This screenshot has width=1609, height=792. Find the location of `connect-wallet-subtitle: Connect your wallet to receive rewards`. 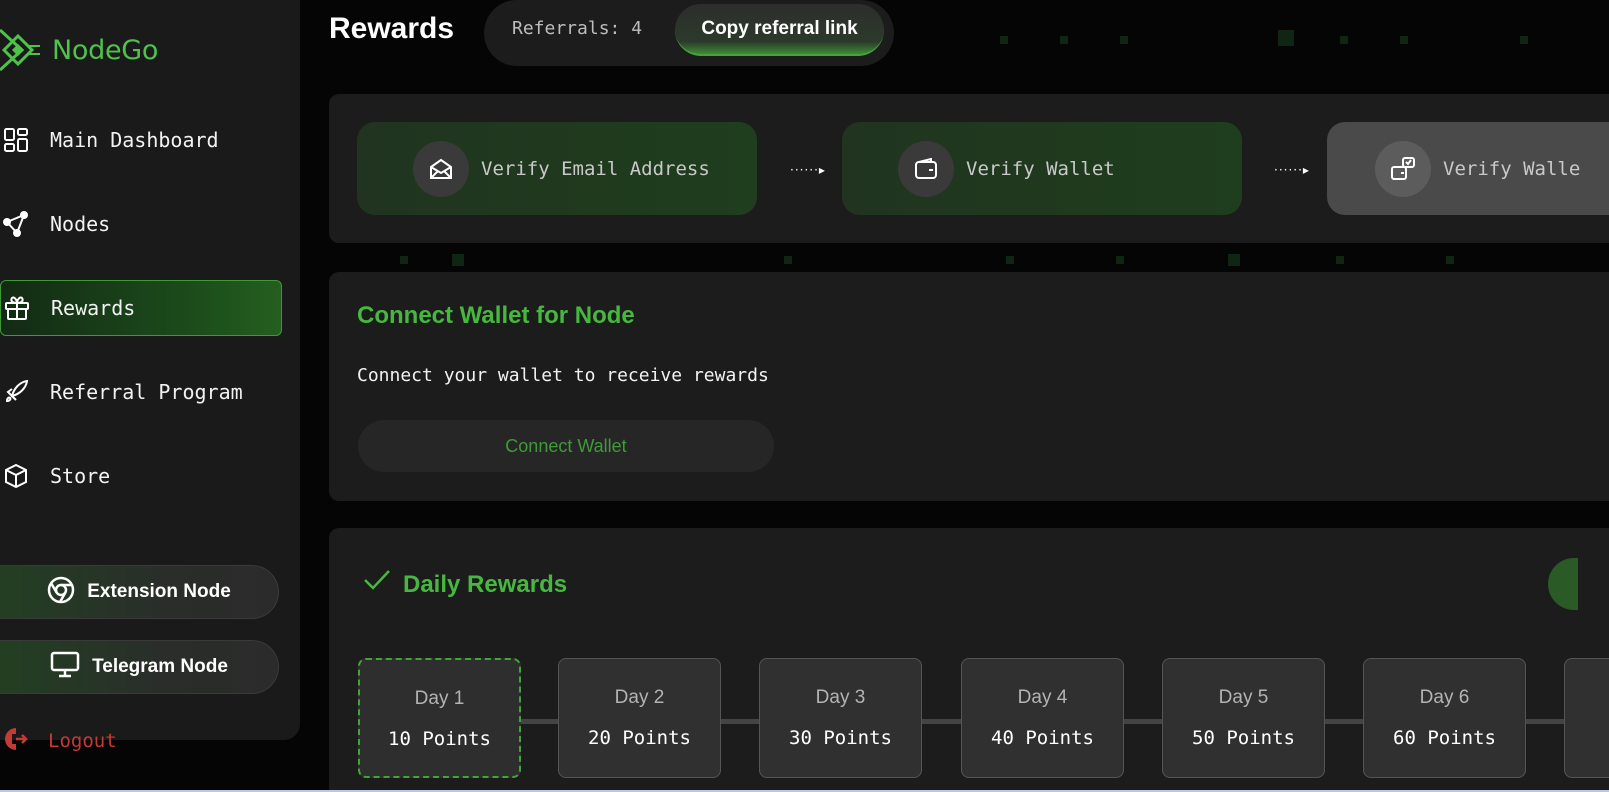

connect-wallet-subtitle: Connect your wallet to receive rewards is located at coordinates (563, 375).